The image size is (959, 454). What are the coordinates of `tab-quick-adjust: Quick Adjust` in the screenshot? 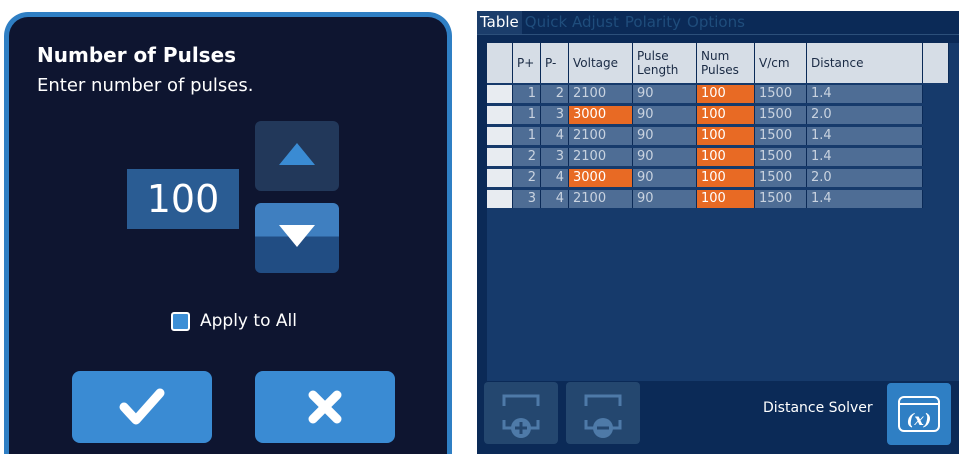 It's located at (571, 22).